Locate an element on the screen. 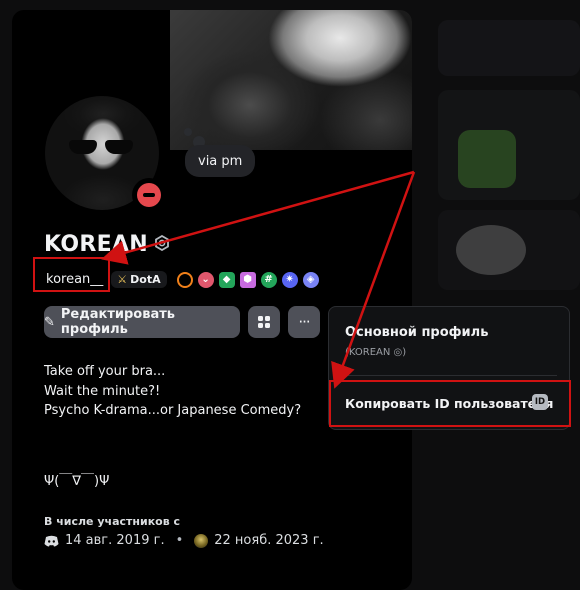 Image resolution: width=580 pixels, height=590 pixels. discord-icon is located at coordinates (51, 540).